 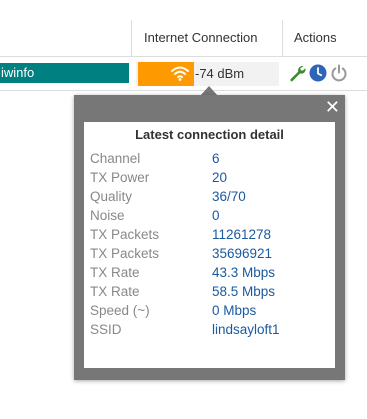 What do you see at coordinates (210, 310) in the screenshot?
I see `detail-row-speed: Speed (~) 0 Mbps` at bounding box center [210, 310].